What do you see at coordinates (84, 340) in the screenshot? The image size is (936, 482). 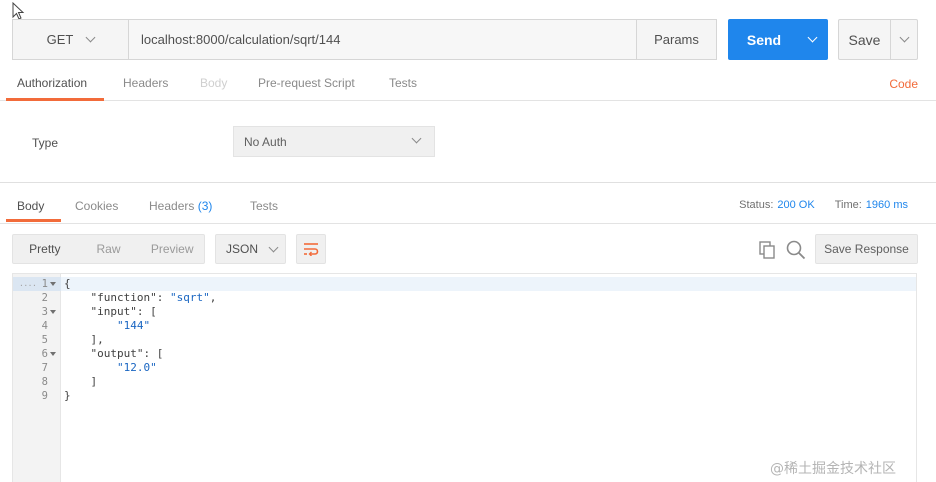 I see `code-text: ],` at bounding box center [84, 340].